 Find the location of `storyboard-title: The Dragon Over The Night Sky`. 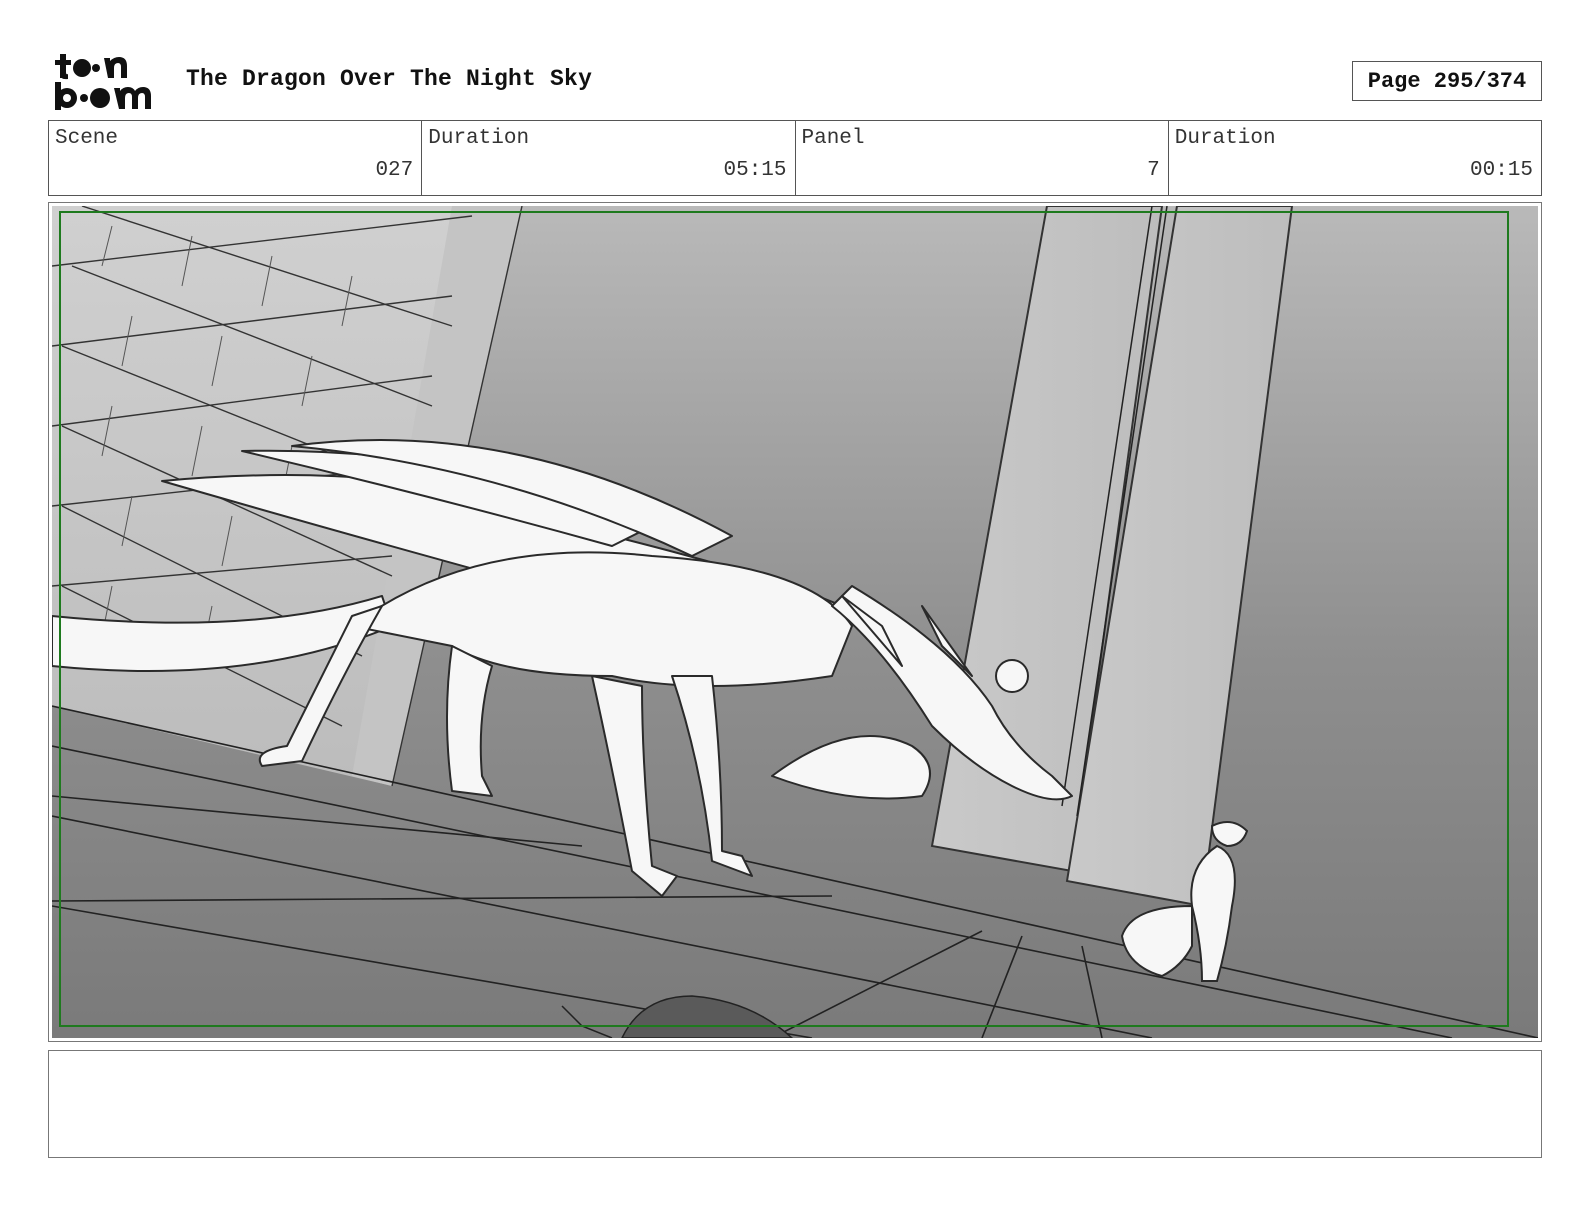

storyboard-title: The Dragon Over The Night Sky is located at coordinates (389, 79).